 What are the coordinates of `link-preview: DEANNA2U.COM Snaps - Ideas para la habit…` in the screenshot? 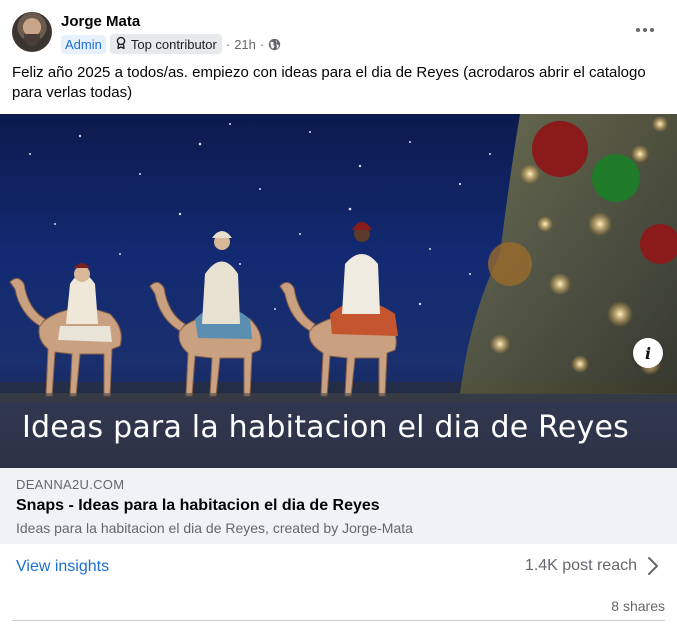 It's located at (338, 506).